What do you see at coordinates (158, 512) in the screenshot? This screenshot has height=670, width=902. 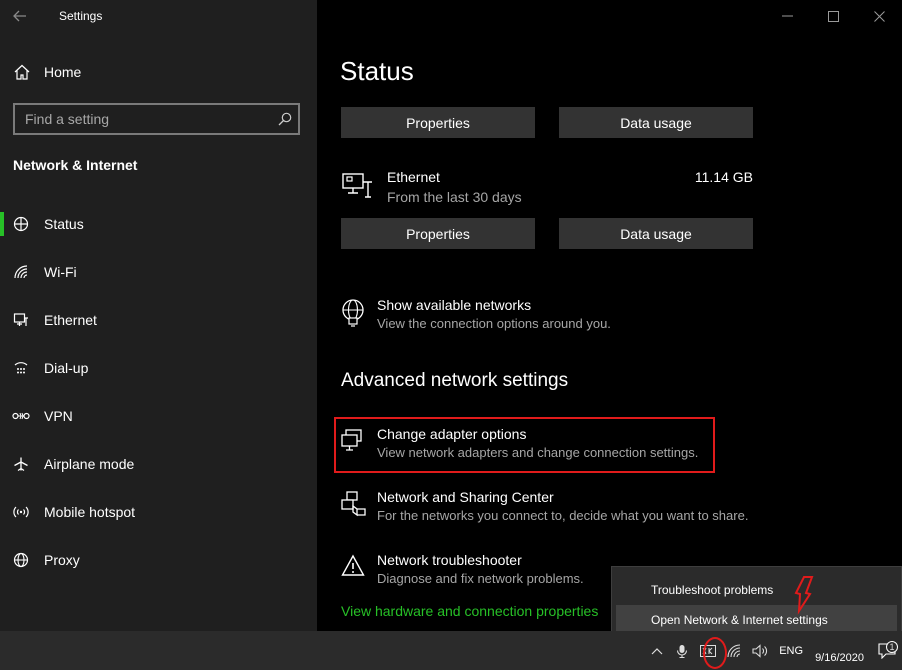 I see `sidebar-item-hotspot: Mobile hotspot` at bounding box center [158, 512].